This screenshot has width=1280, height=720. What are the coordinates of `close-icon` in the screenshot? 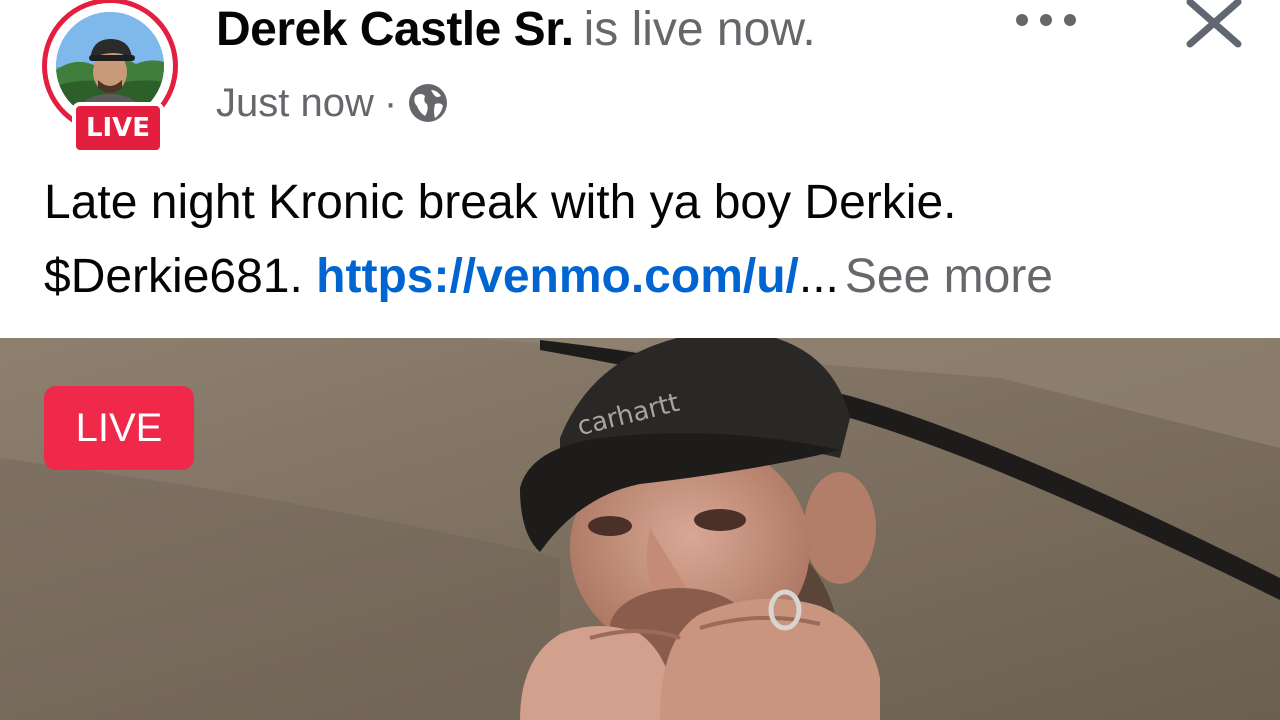 It's located at (1215, 27).